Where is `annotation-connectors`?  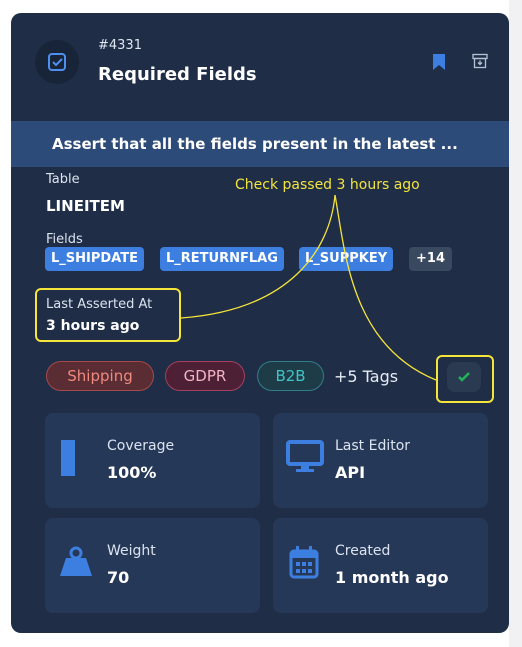
annotation-connectors is located at coordinates (308, 287).